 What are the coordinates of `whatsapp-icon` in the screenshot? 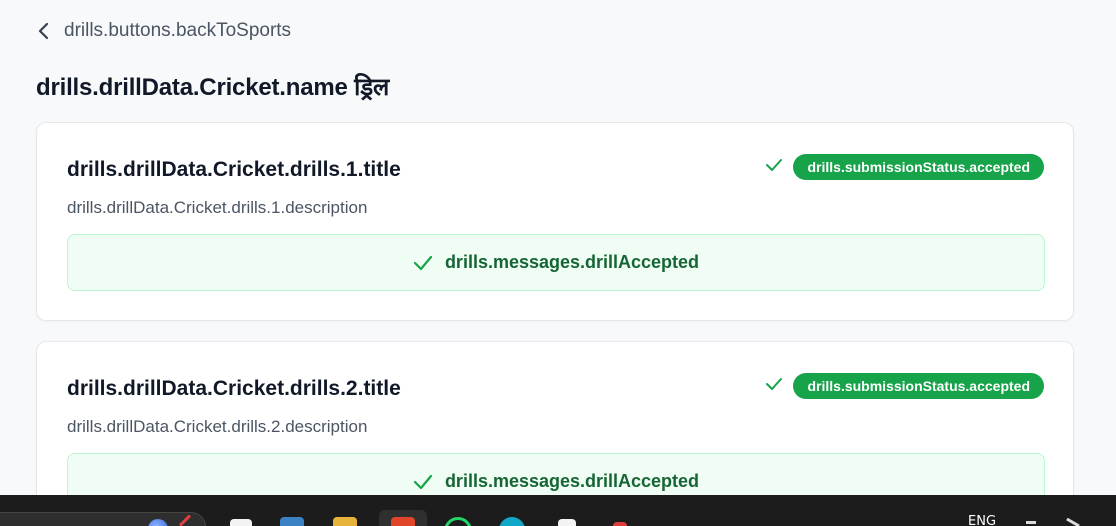 It's located at (458, 521).